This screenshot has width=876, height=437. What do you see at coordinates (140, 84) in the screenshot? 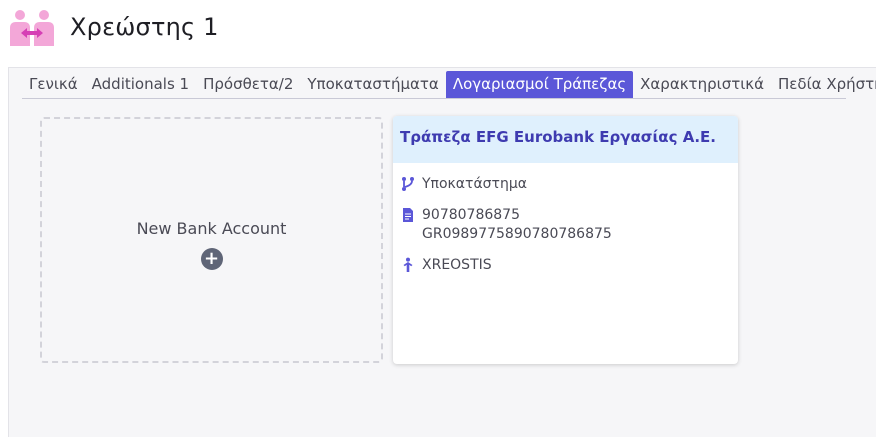
I see `tab-additionals-1: Additionals 1` at bounding box center [140, 84].